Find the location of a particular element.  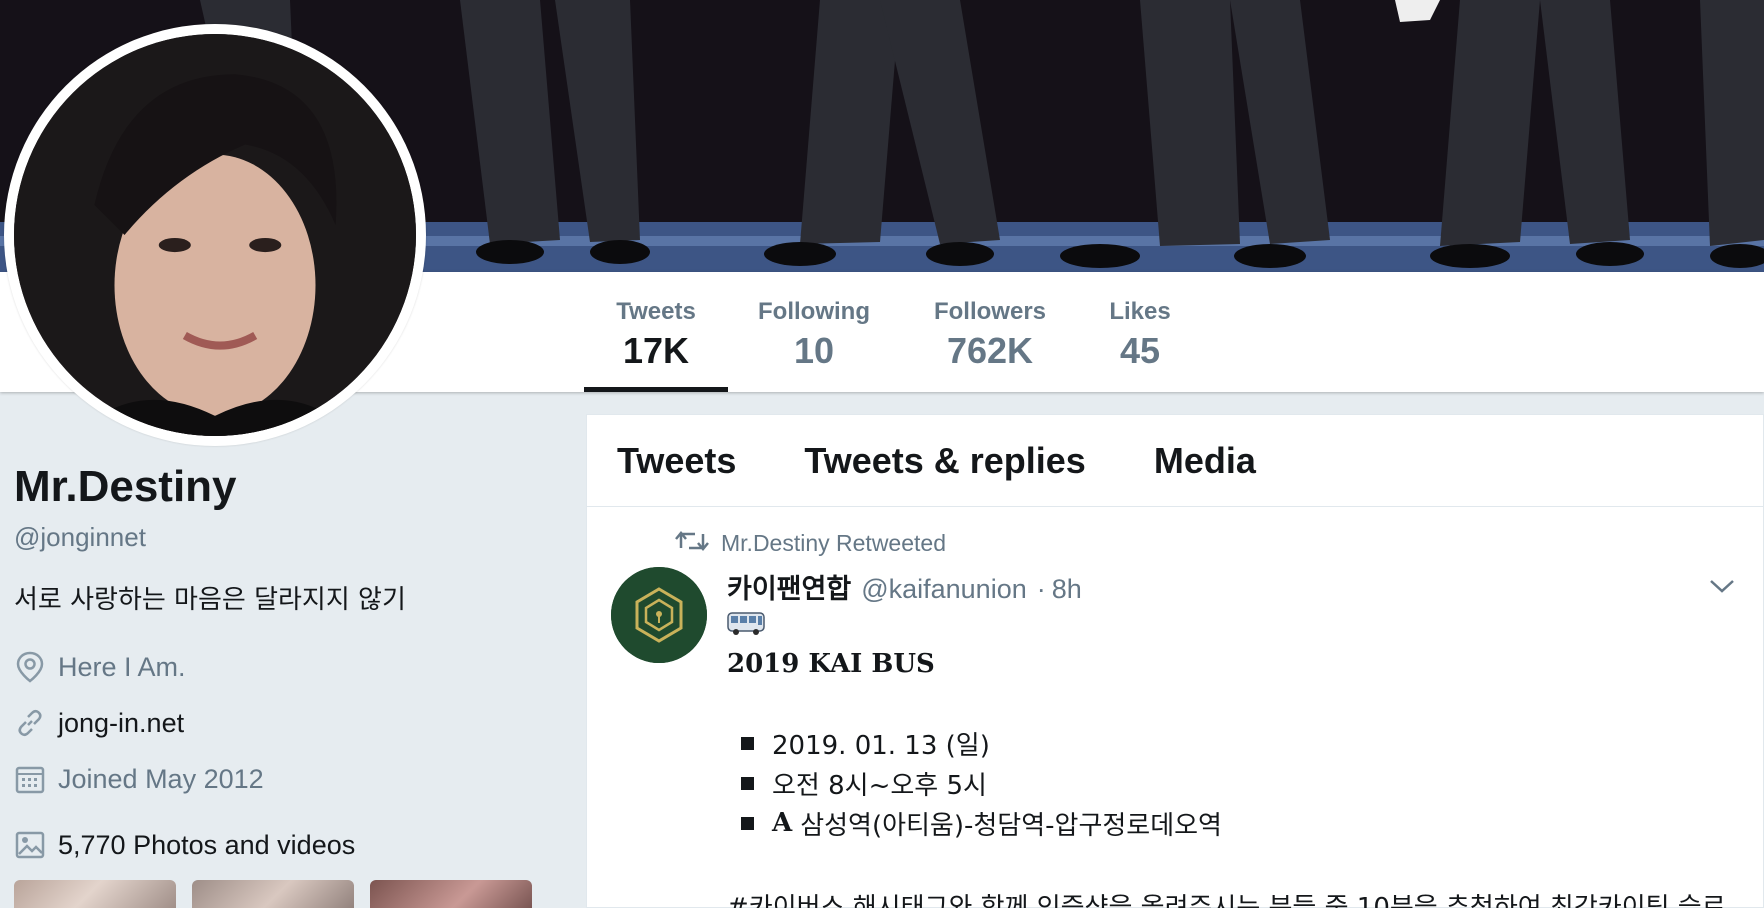

profile-bio: 서로 사랑하는 마음은 달라지지 않기 is located at coordinates (210, 600).